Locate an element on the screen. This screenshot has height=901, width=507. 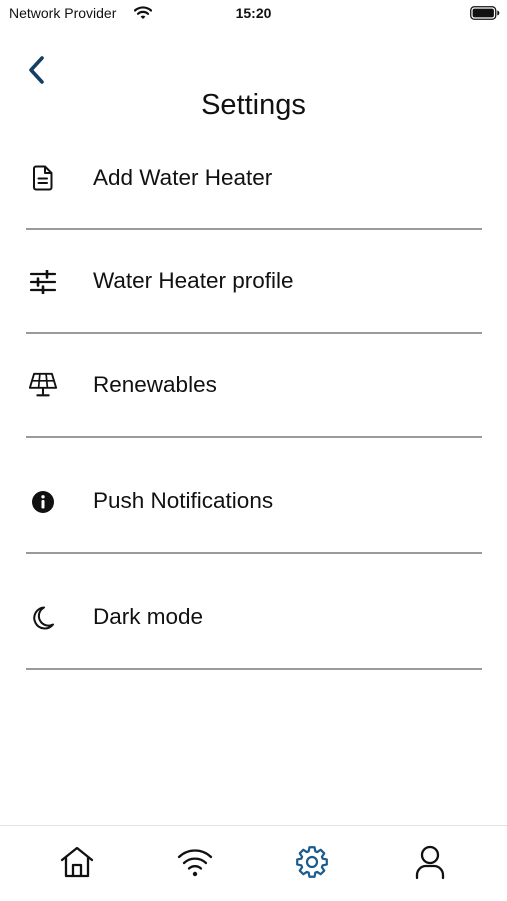
settings-item-label: Renewables is located at coordinates (155, 384).